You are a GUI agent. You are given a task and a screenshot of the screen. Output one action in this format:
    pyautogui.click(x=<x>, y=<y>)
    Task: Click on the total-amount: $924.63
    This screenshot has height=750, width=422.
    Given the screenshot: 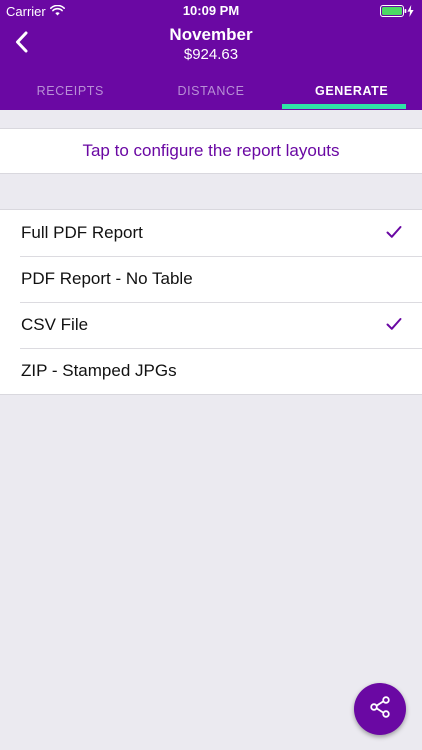 What is the action you would take?
    pyautogui.click(x=211, y=54)
    